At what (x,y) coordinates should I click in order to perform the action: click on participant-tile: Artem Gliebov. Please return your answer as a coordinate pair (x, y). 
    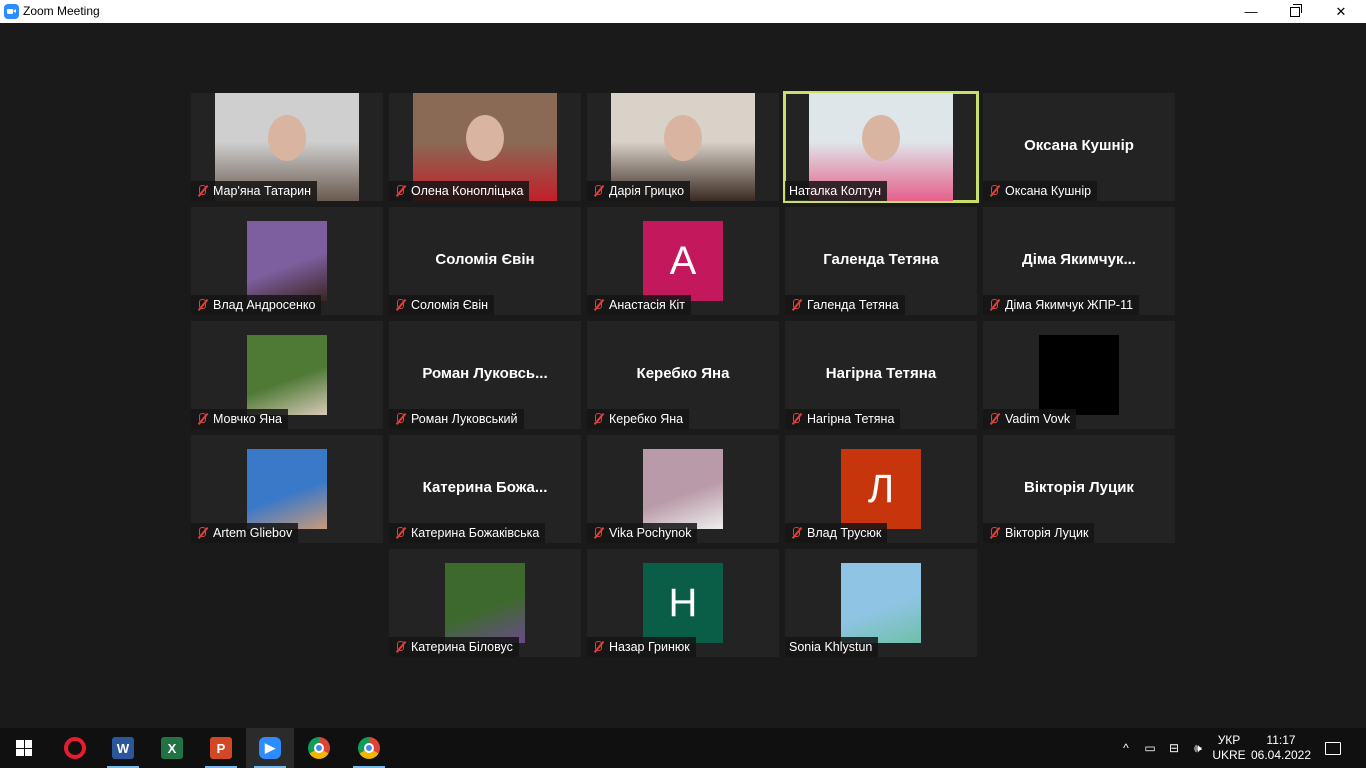
    Looking at the image, I should click on (287, 489).